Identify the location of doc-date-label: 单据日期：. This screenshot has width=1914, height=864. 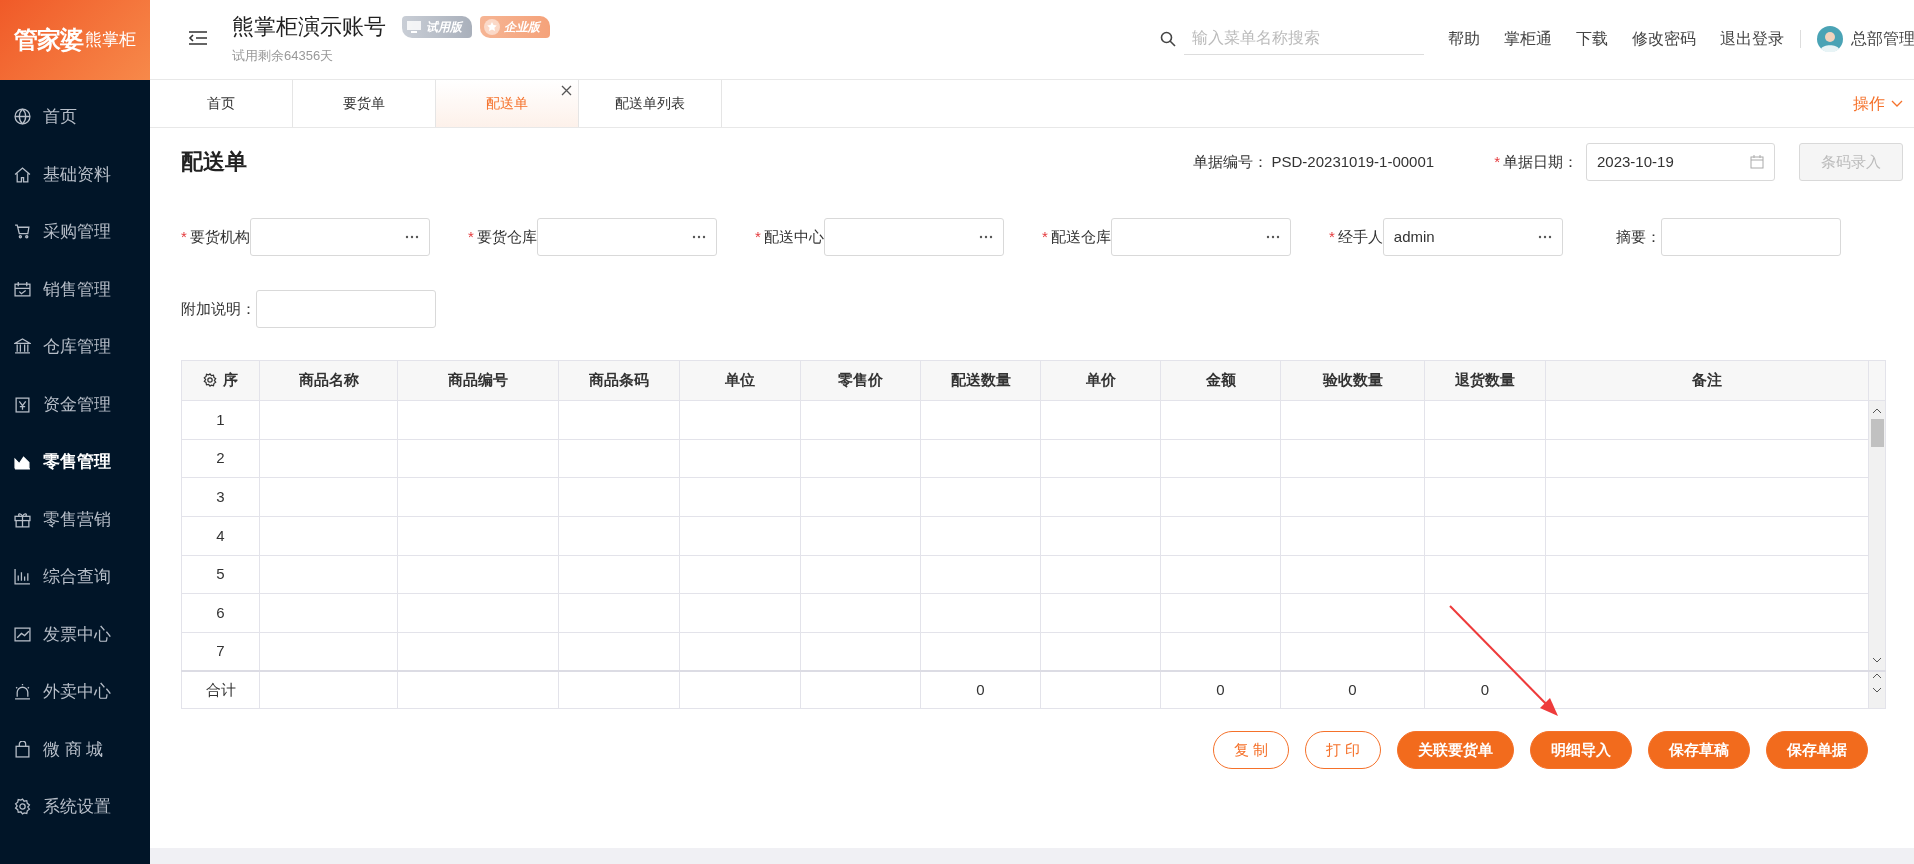
(1540, 161).